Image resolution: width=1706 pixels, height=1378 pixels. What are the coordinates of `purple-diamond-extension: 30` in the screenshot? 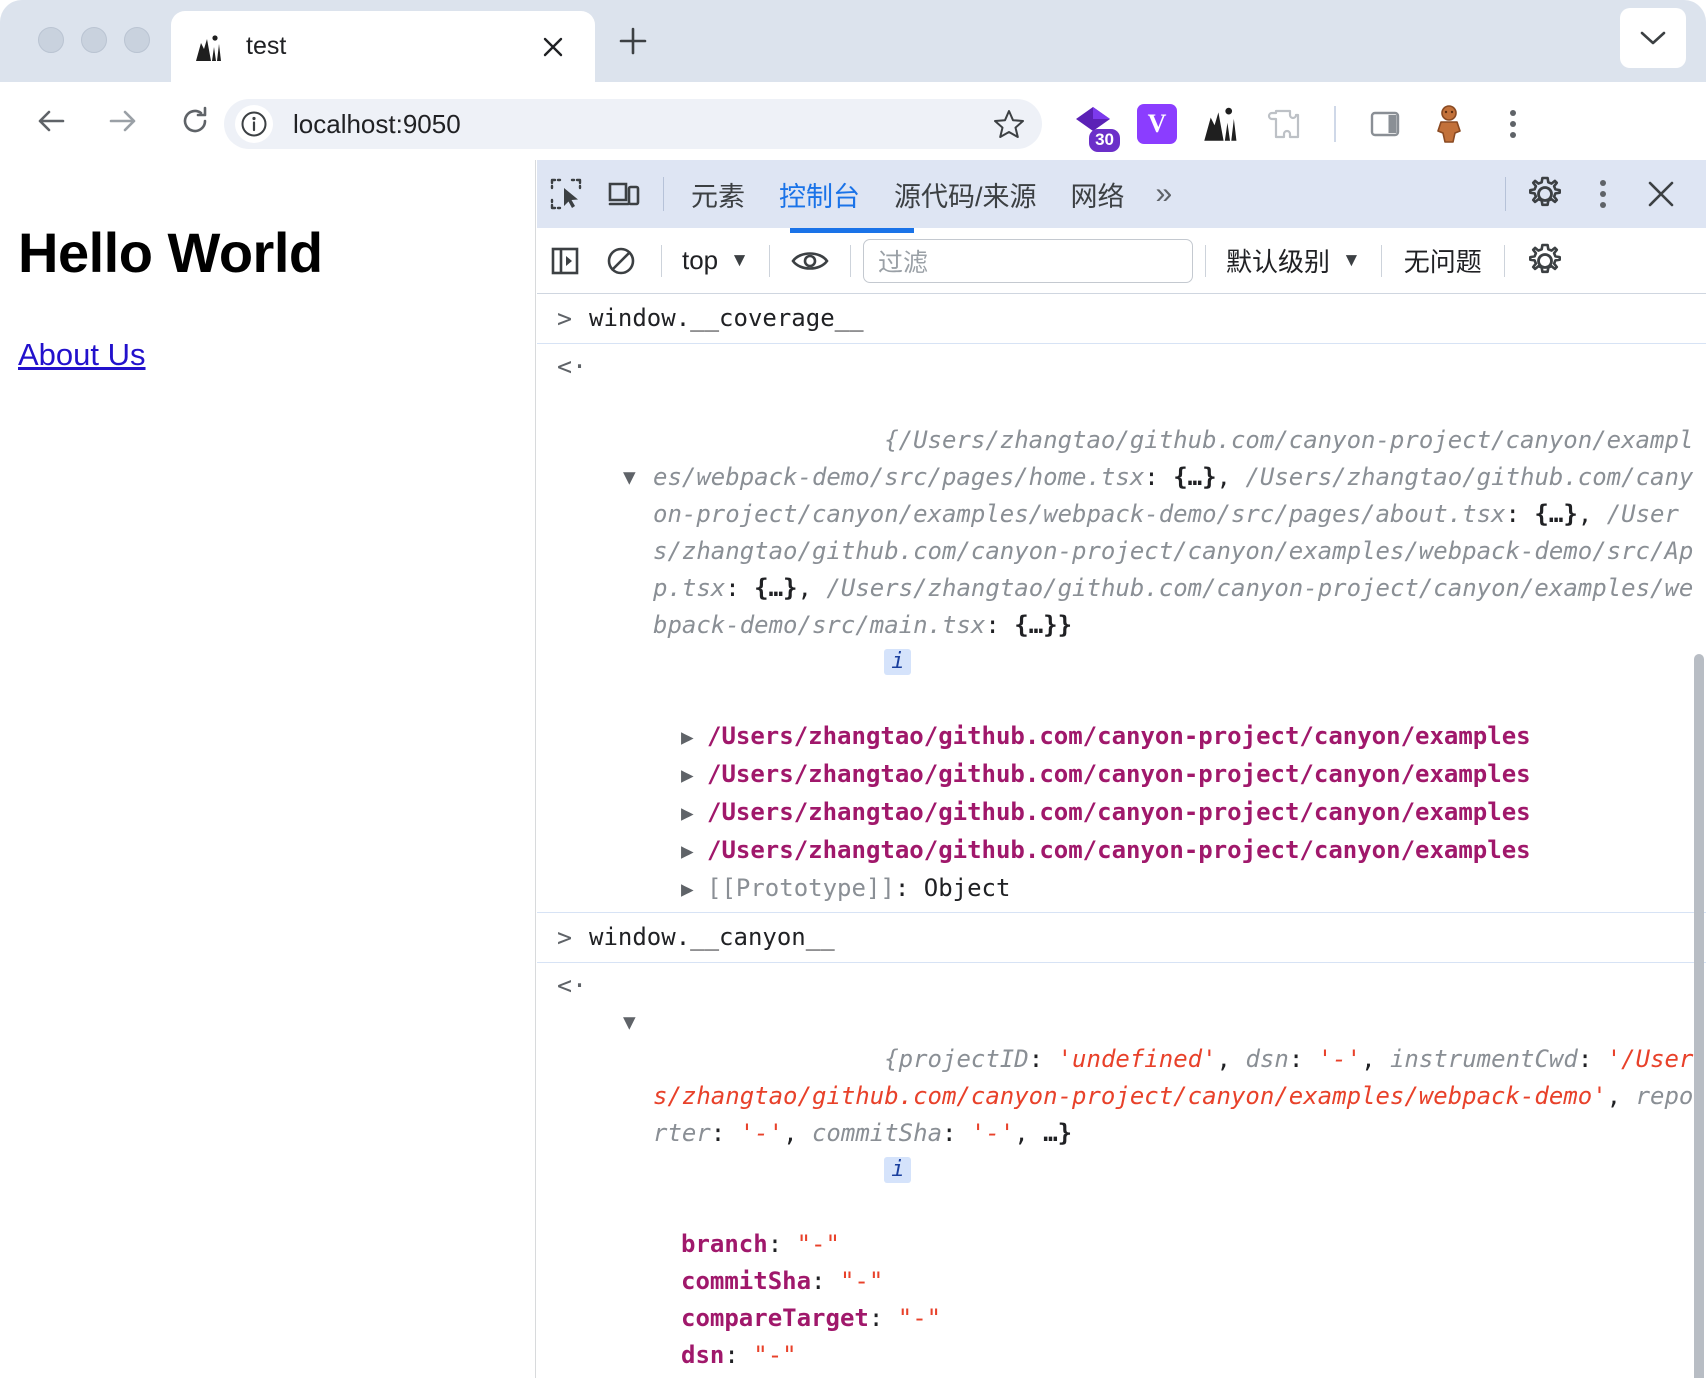 It's located at (1094, 125).